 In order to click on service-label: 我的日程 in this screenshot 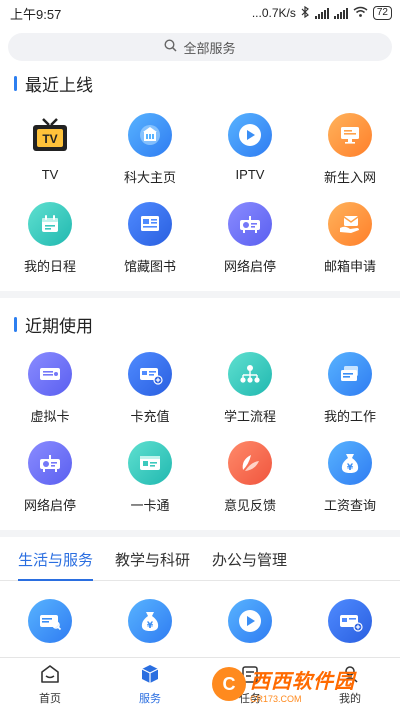, I will do `click(49, 266)`.